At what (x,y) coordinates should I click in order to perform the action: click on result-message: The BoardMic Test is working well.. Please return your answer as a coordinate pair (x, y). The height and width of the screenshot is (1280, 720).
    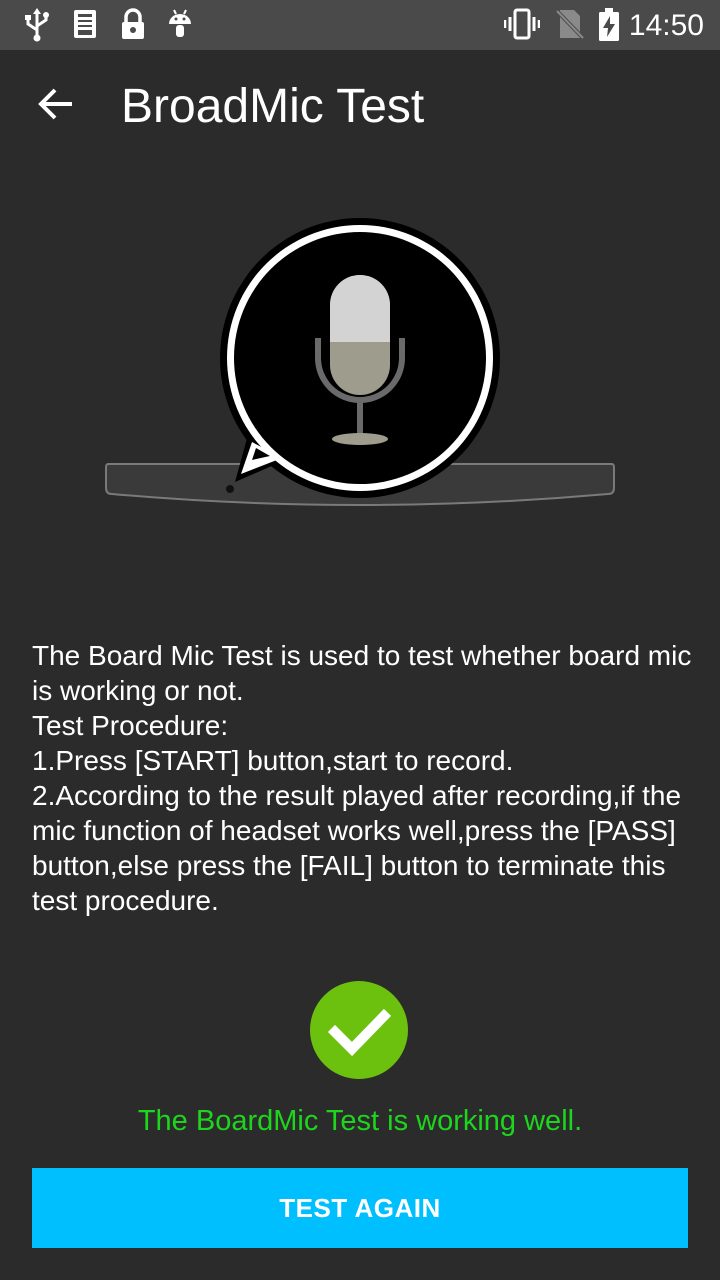
    Looking at the image, I should click on (360, 1121).